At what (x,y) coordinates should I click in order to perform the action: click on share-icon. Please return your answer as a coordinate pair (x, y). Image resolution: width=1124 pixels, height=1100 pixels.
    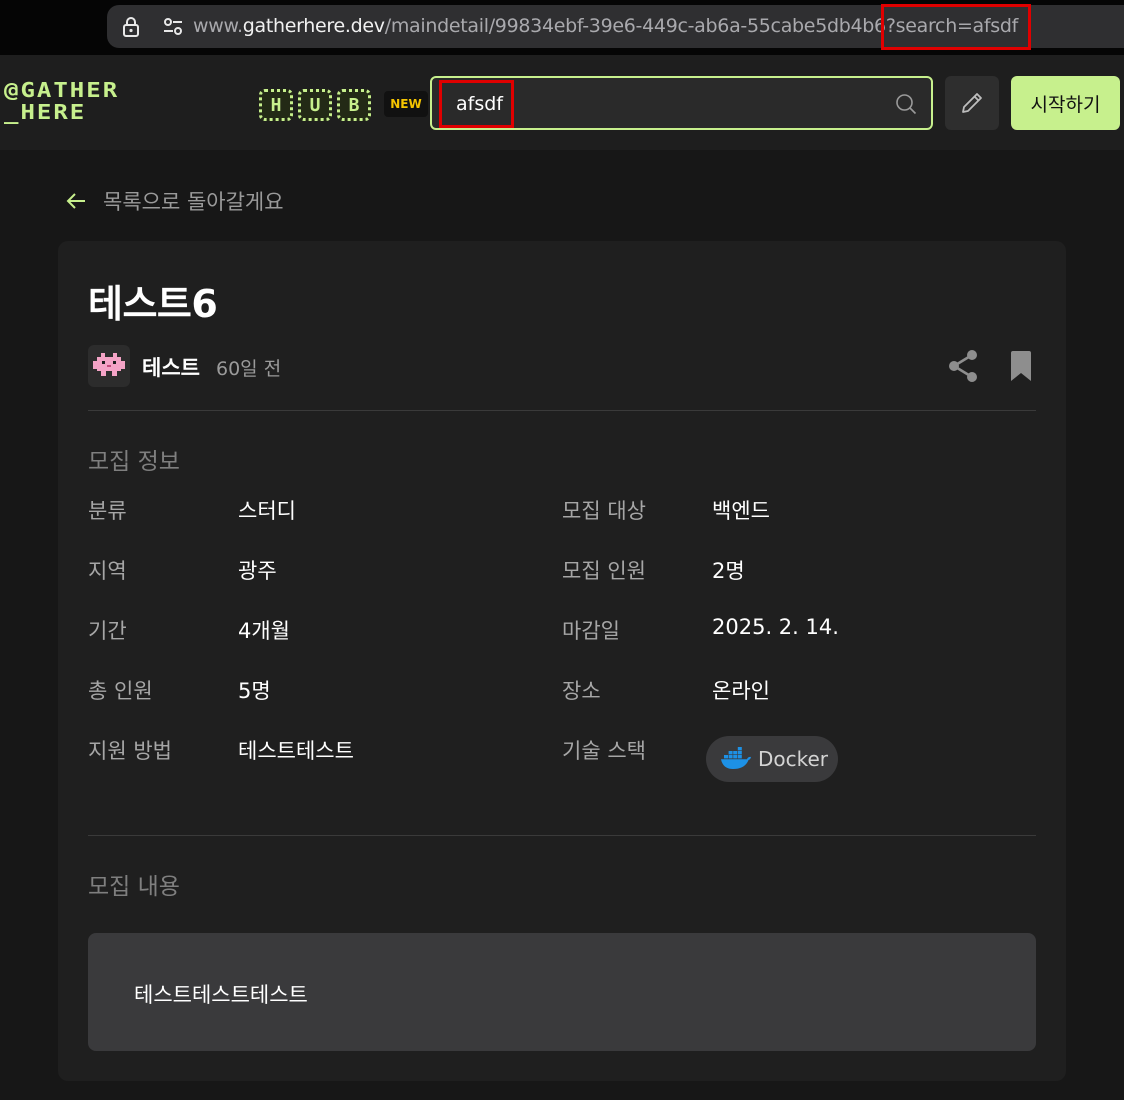
    Looking at the image, I should click on (963, 366).